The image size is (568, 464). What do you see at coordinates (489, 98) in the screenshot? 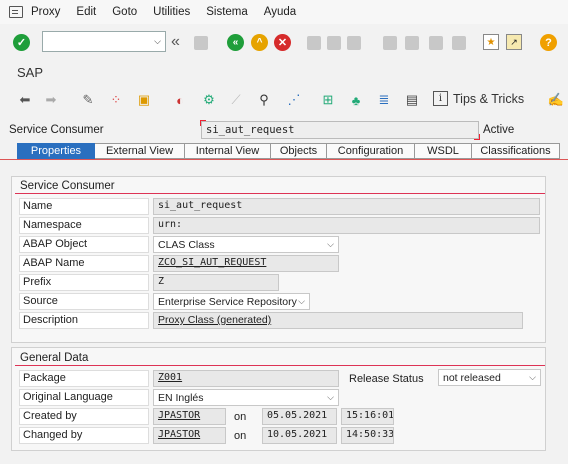
I see `tips-label: Tips & Tricks` at bounding box center [489, 98].